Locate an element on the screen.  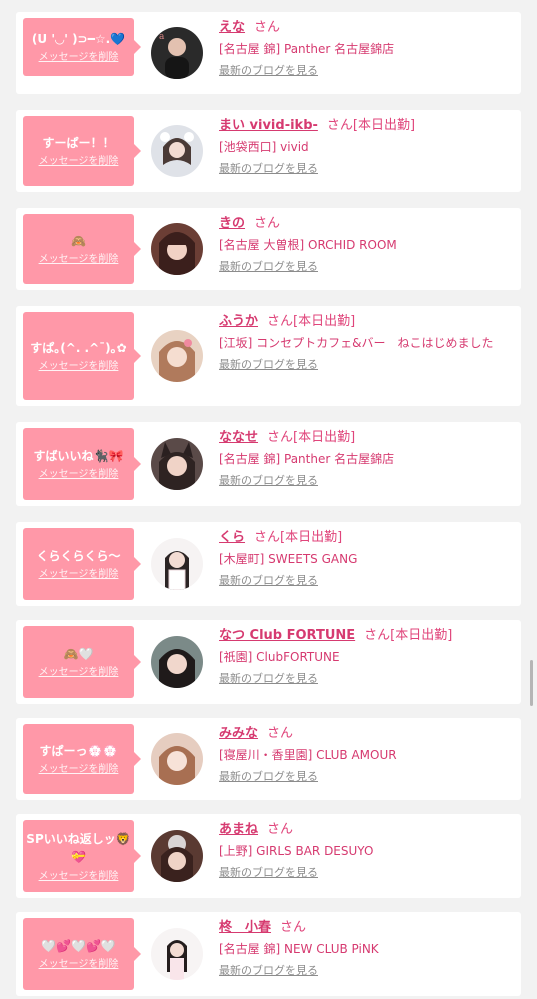
user-name-link: えな is located at coordinates (232, 27).